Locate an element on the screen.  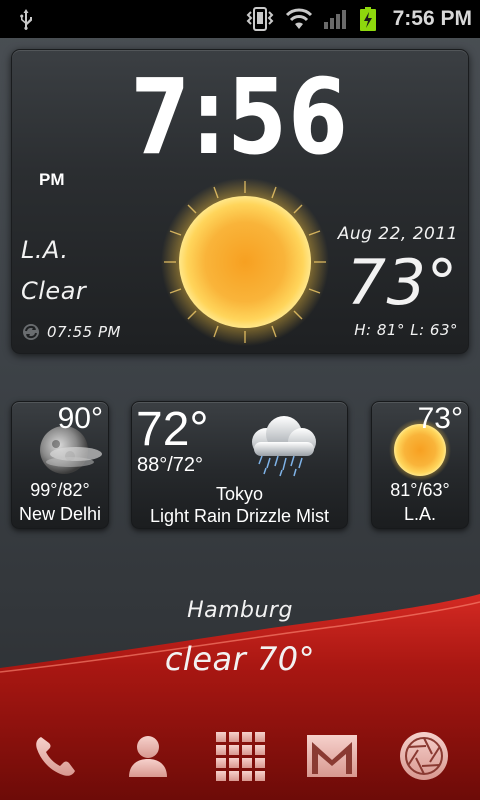
clock-date: Aug 22, 2011 is located at coordinates (397, 234).